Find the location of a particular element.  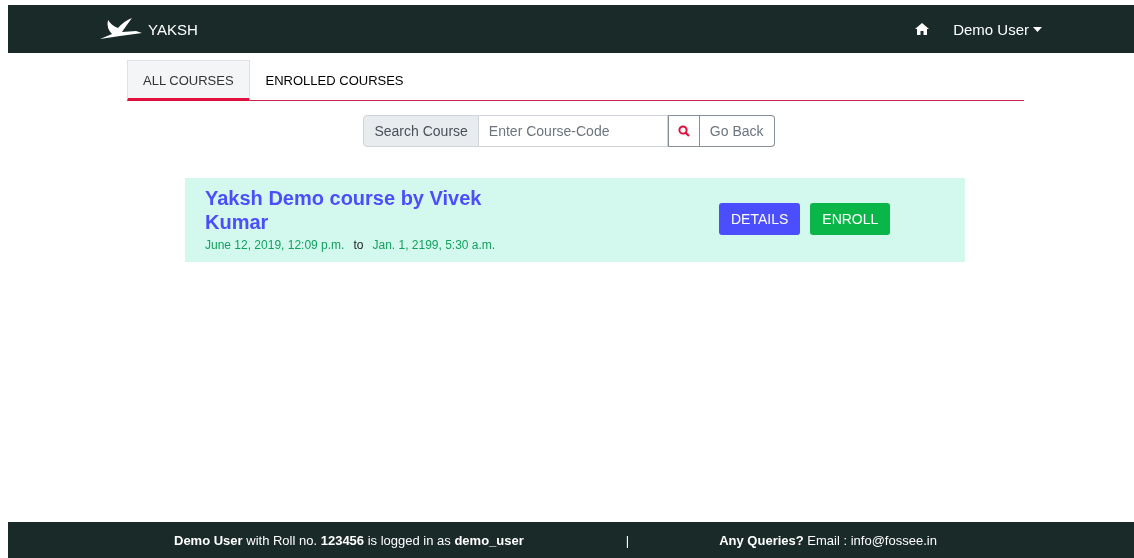

search-label: Search Course is located at coordinates (421, 131).